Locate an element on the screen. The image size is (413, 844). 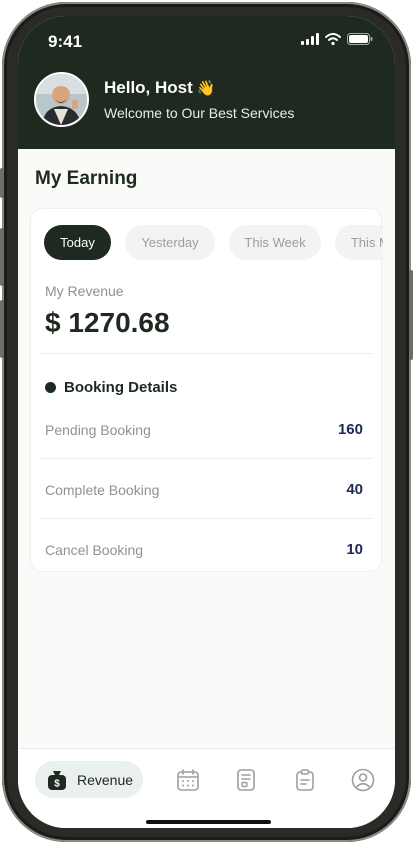
tab-this-month: This Month is located at coordinates (359, 242).